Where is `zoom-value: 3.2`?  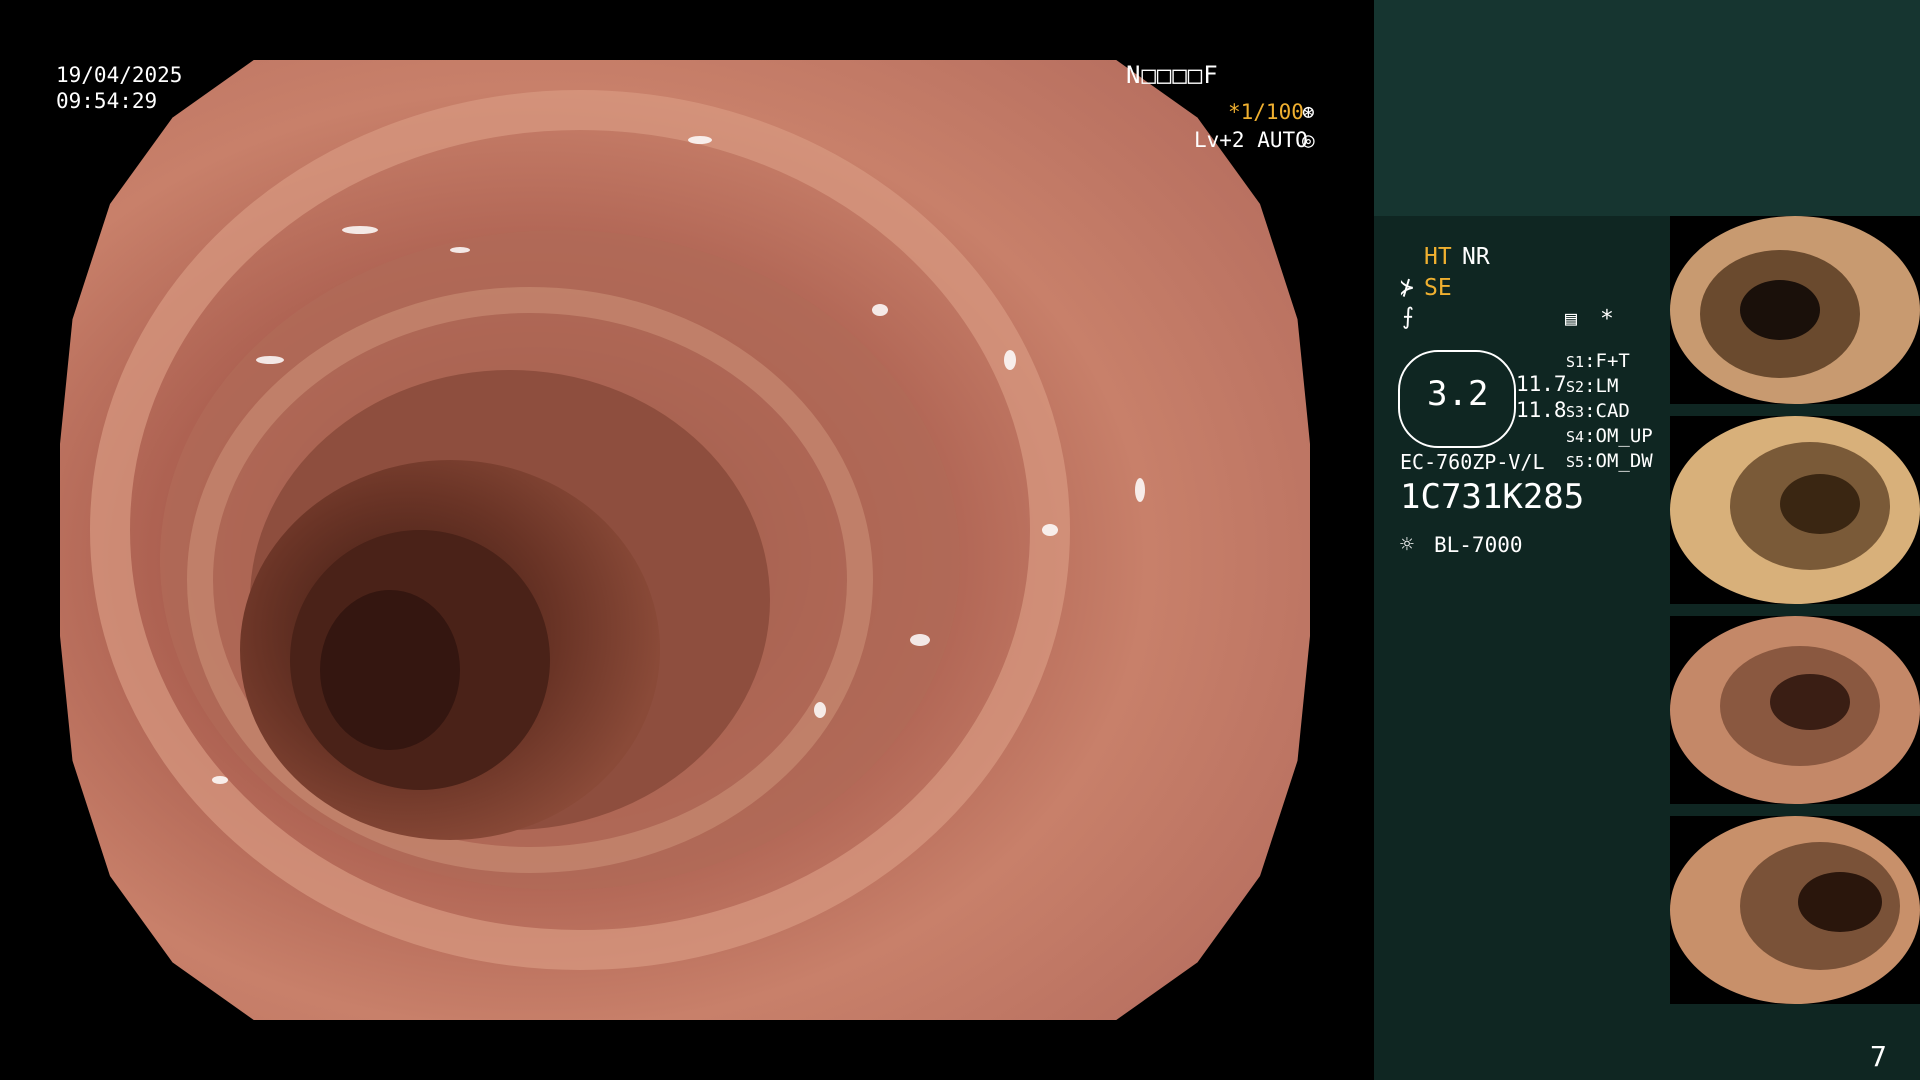 zoom-value: 3.2 is located at coordinates (1458, 394).